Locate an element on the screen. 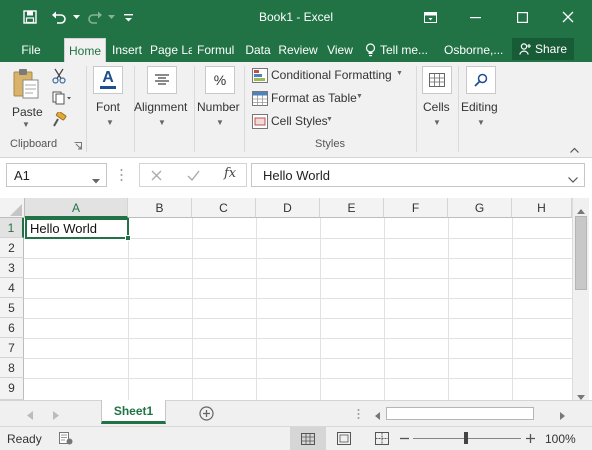  tab-home: Home is located at coordinates (85, 50).